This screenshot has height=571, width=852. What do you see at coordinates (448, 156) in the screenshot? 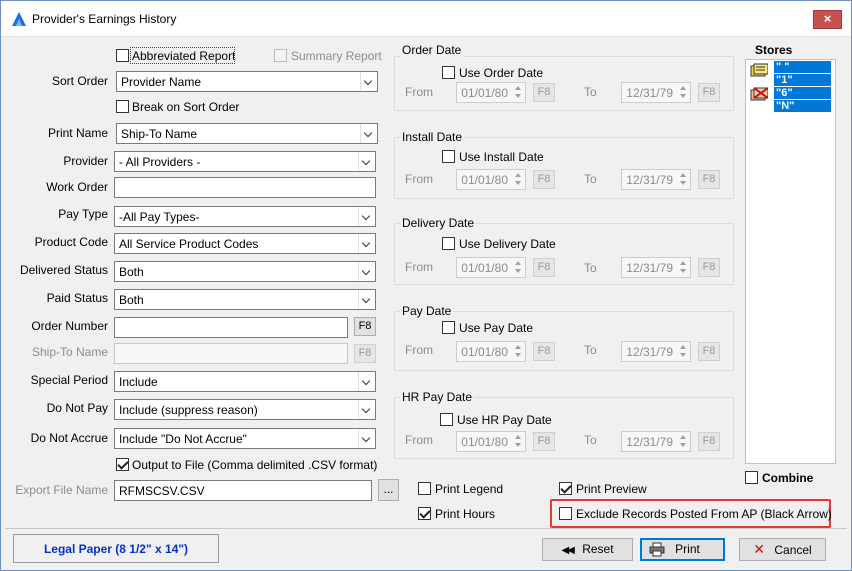
I see `use-install-date-checkbox` at bounding box center [448, 156].